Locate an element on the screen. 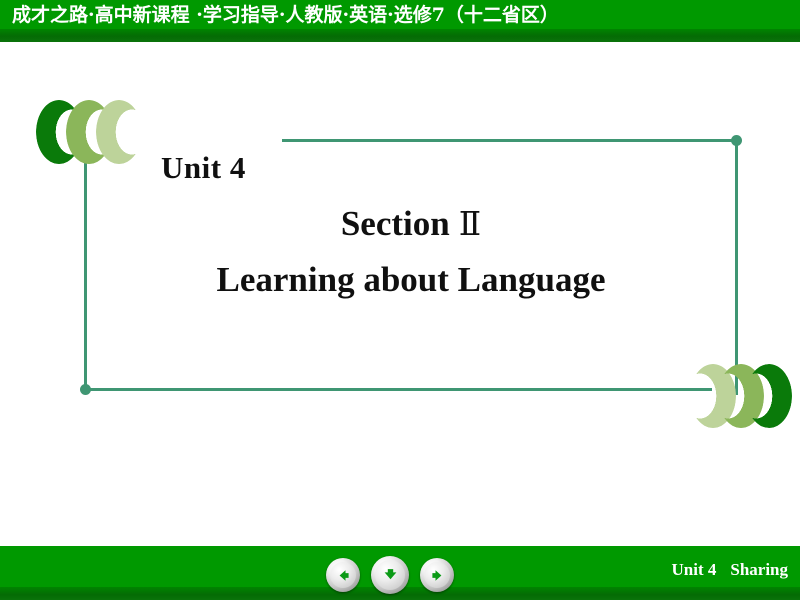 This screenshot has width=800, height=600. previous-slide-button-inner is located at coordinates (343, 575).